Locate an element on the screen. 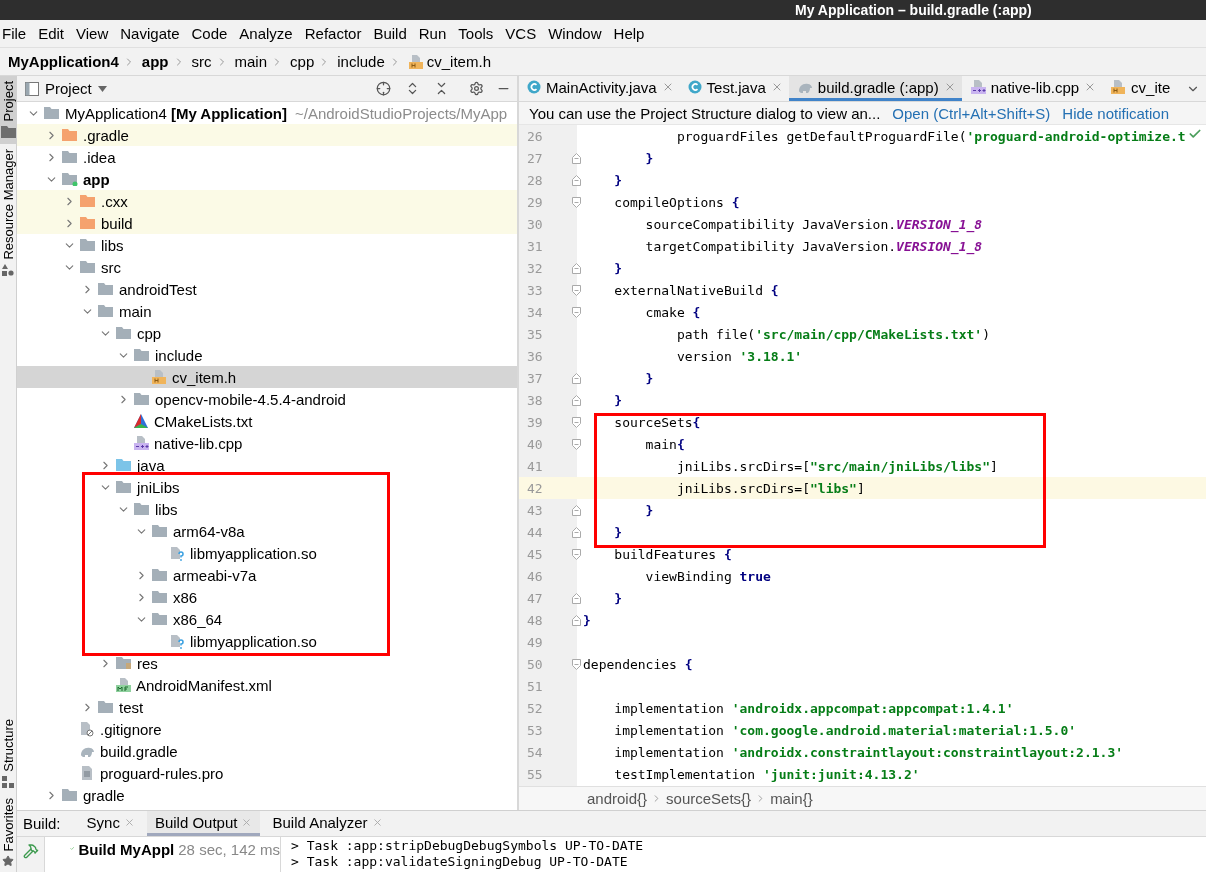 The height and width of the screenshot is (872, 1206). tree-row: build is located at coordinates (267, 223).